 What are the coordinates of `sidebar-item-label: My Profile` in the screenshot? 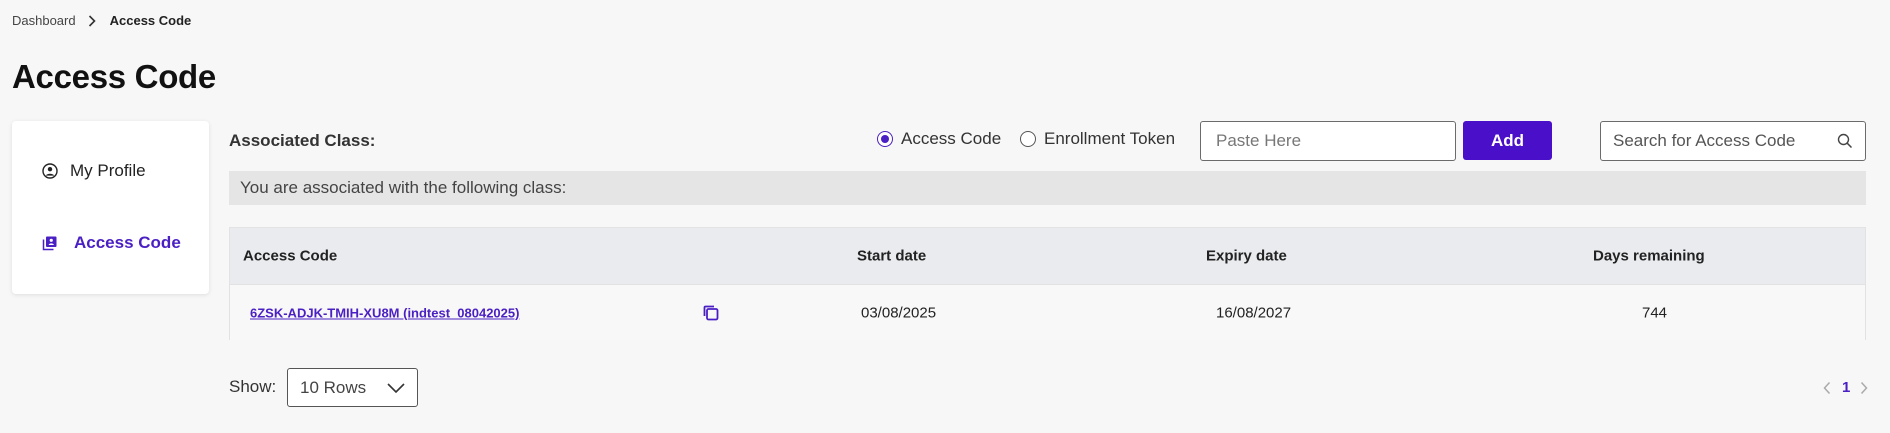 It's located at (108, 170).